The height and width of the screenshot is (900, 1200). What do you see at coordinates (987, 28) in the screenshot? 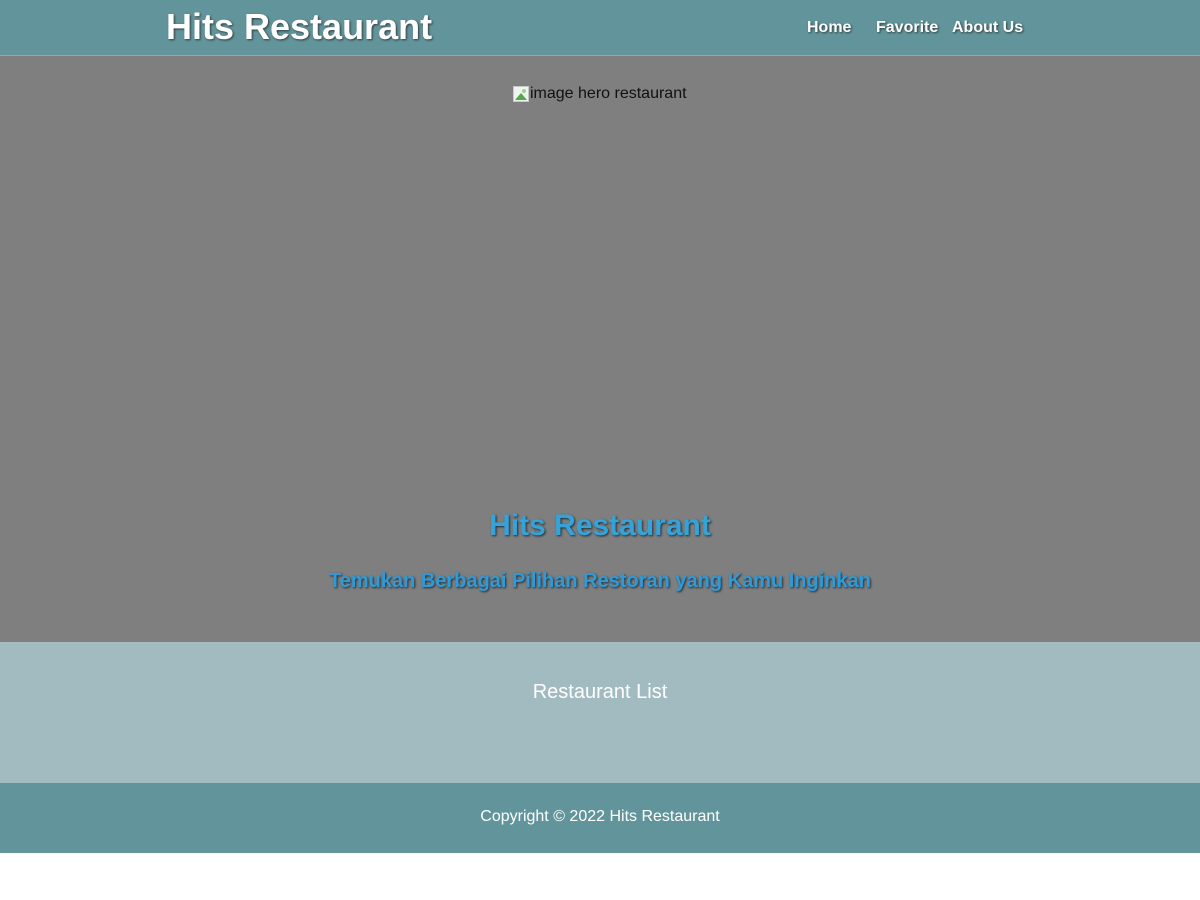
I see `nav-about-us-link: About Us` at bounding box center [987, 28].